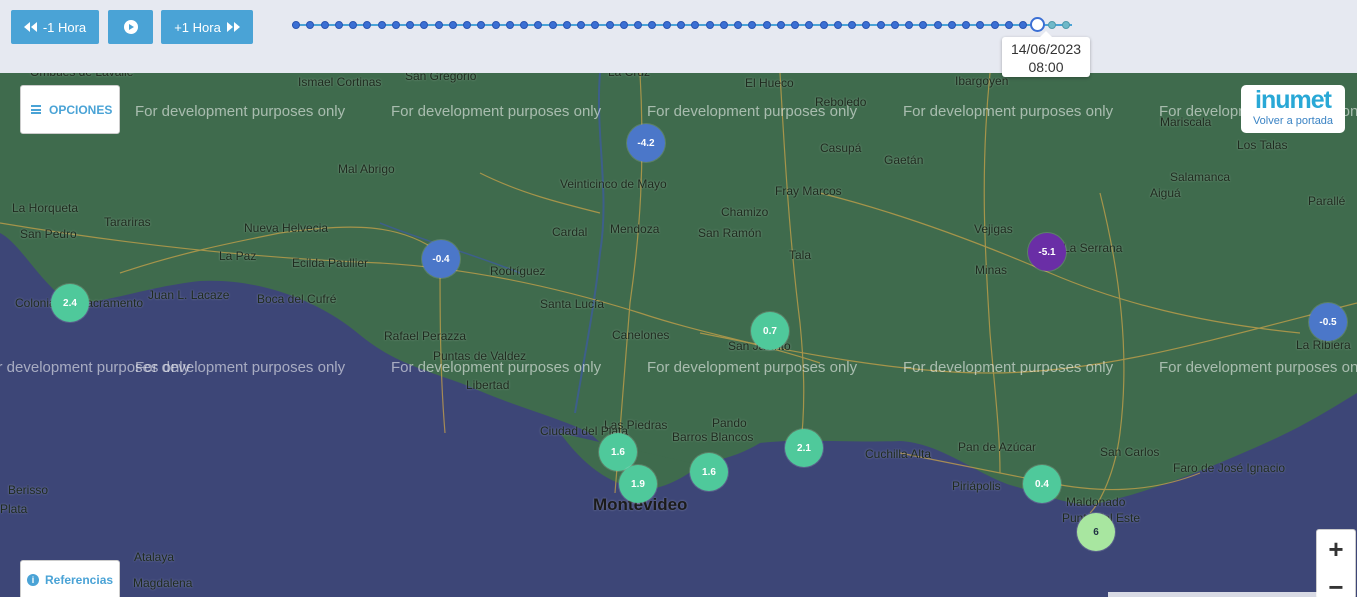  Describe the element at coordinates (1293, 121) in the screenshot. I see `back-to-home-link: Volver a portada` at that location.